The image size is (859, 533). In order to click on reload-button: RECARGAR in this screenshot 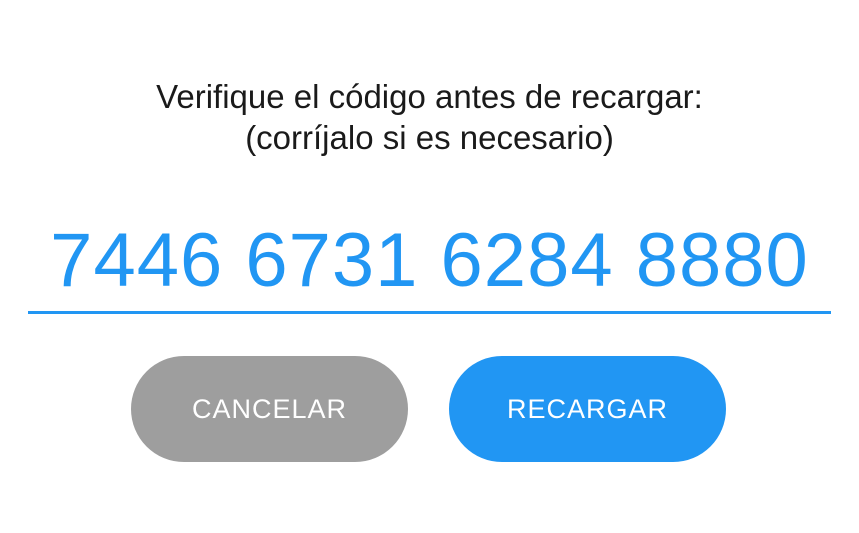, I will do `click(587, 409)`.